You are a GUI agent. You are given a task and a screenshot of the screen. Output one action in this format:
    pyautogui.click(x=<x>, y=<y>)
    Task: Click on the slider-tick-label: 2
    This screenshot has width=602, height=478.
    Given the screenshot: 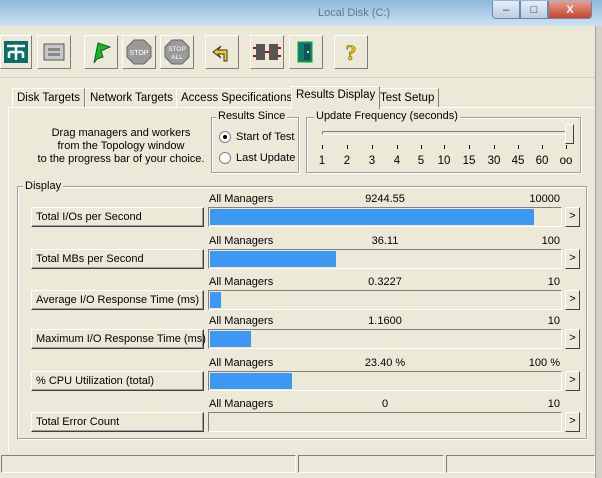 What is the action you would take?
    pyautogui.click(x=347, y=161)
    